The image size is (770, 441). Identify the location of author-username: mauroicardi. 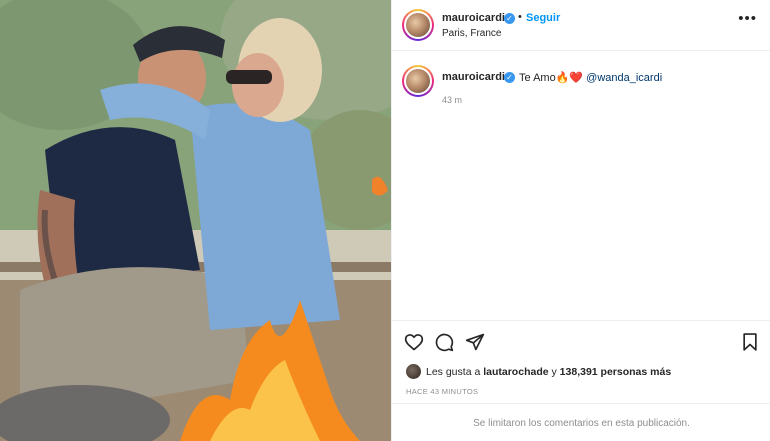
(473, 18).